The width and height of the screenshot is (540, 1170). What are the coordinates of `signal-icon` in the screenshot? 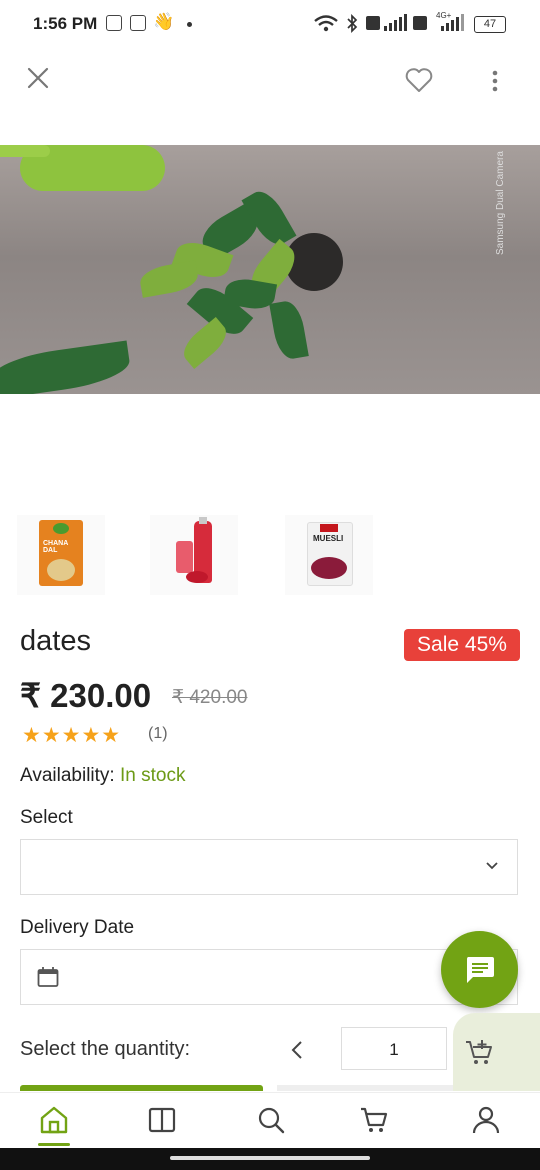 It's located at (386, 22).